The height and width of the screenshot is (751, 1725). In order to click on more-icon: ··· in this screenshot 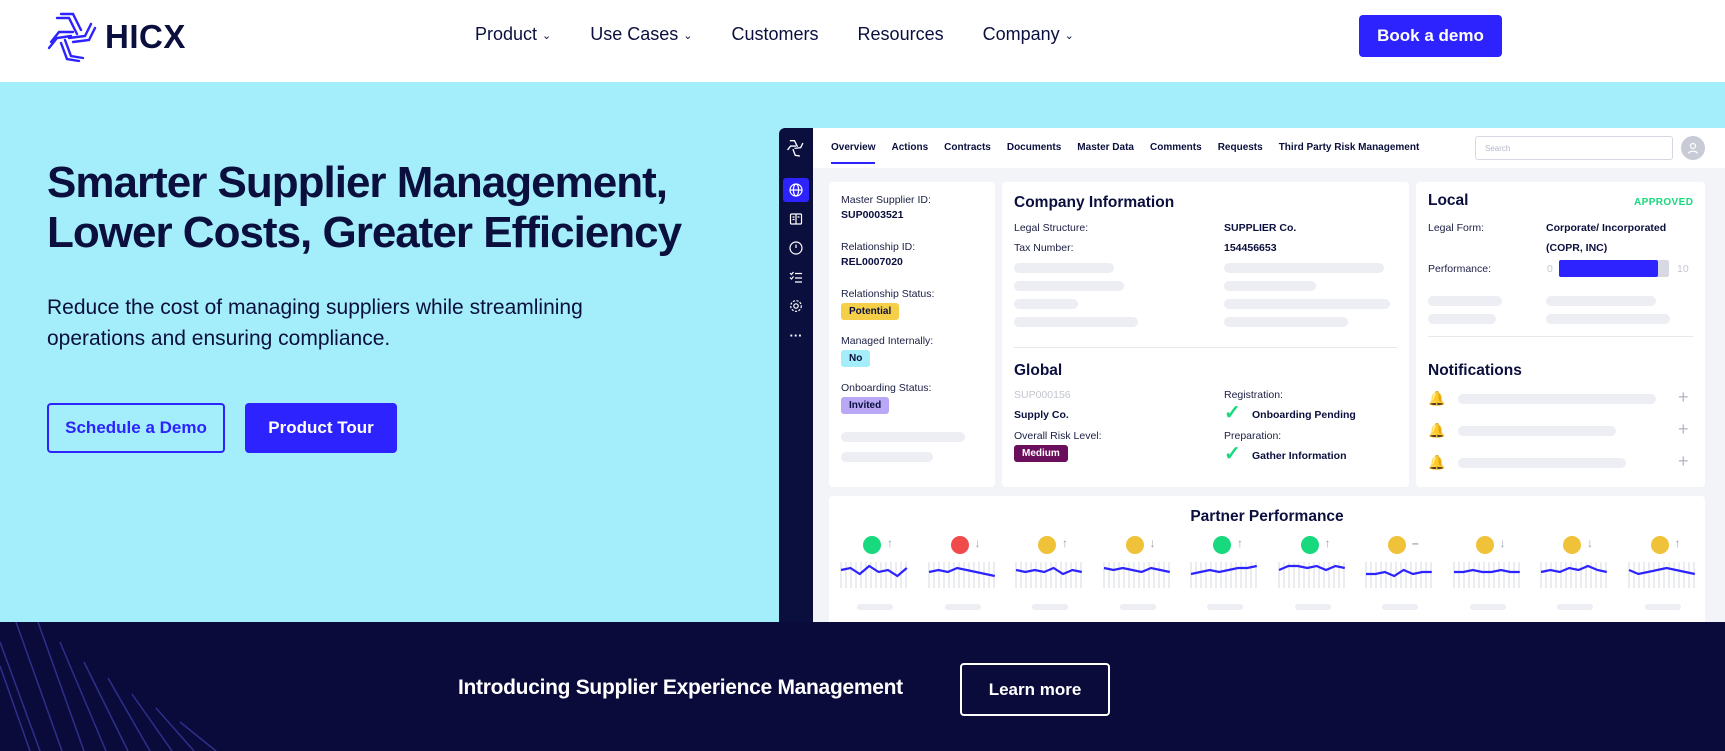, I will do `click(796, 335)`.